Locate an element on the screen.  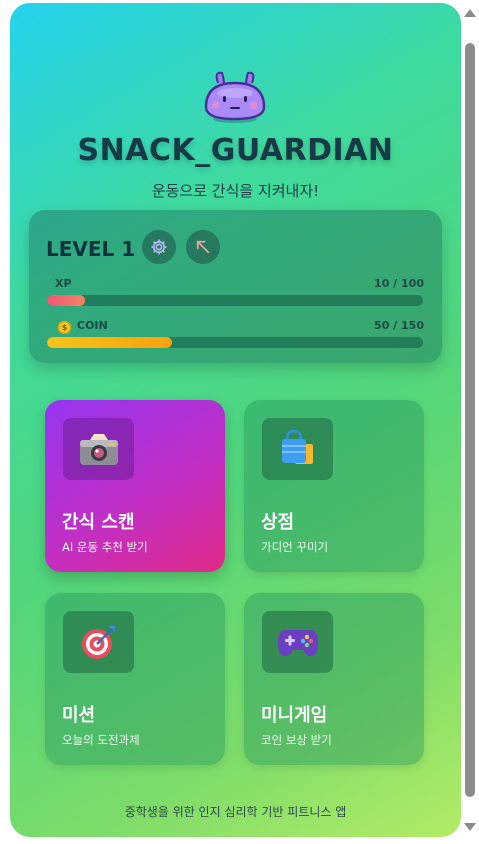
coin-progress-fill is located at coordinates (110, 342).